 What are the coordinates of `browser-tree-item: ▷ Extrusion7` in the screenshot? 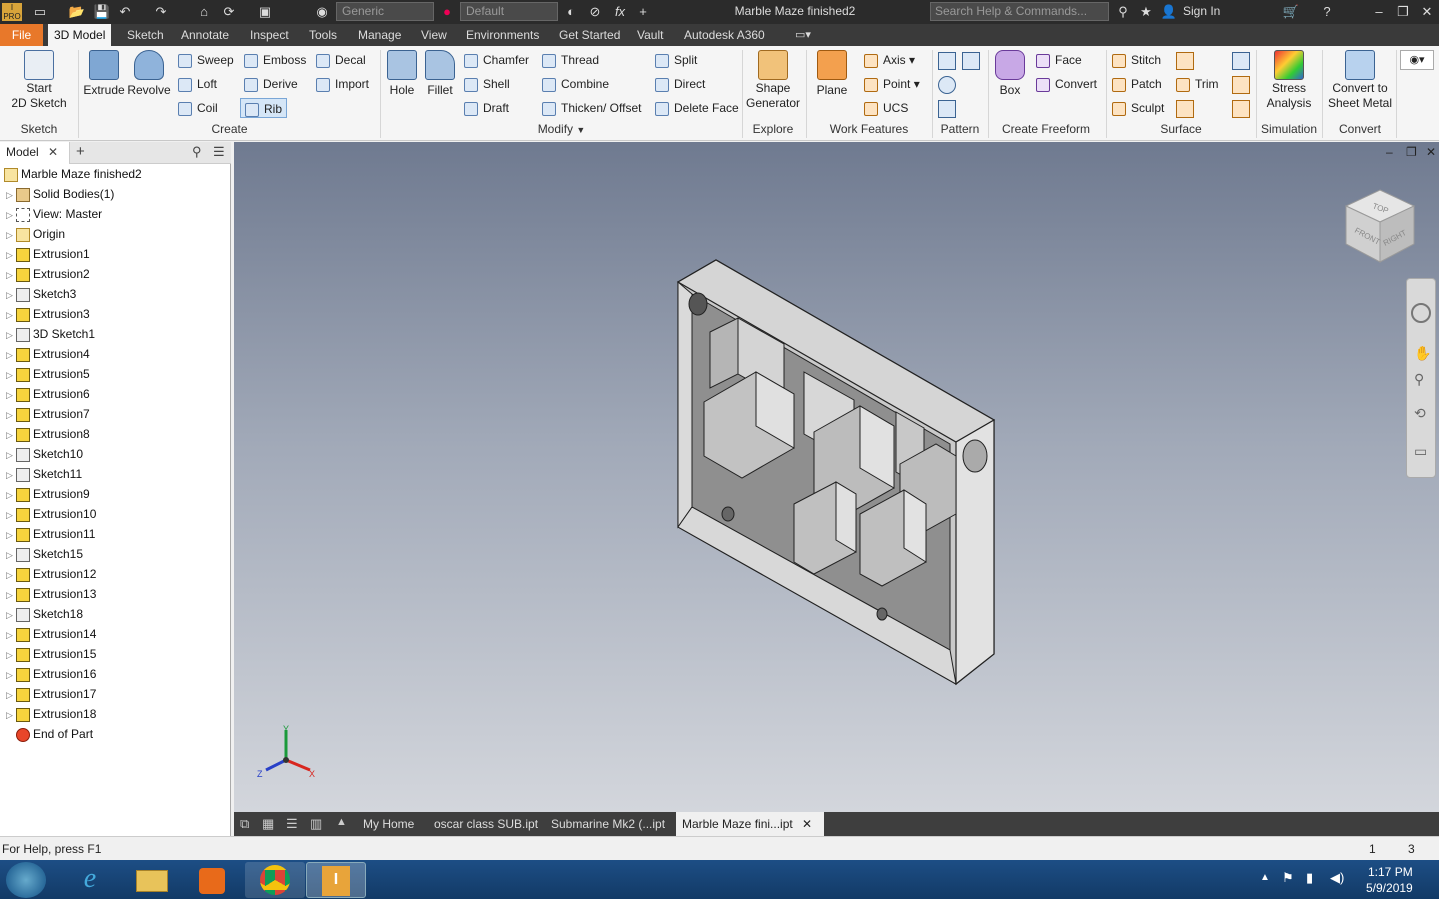 It's located at (45, 414).